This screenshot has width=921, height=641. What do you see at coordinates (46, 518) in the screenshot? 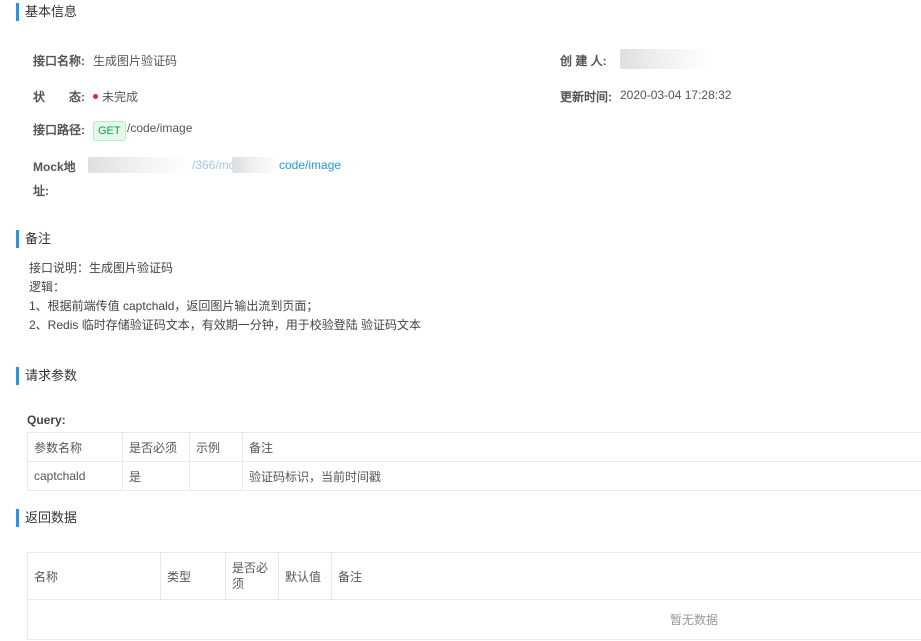
I see `section-title-response: 返回数据` at bounding box center [46, 518].